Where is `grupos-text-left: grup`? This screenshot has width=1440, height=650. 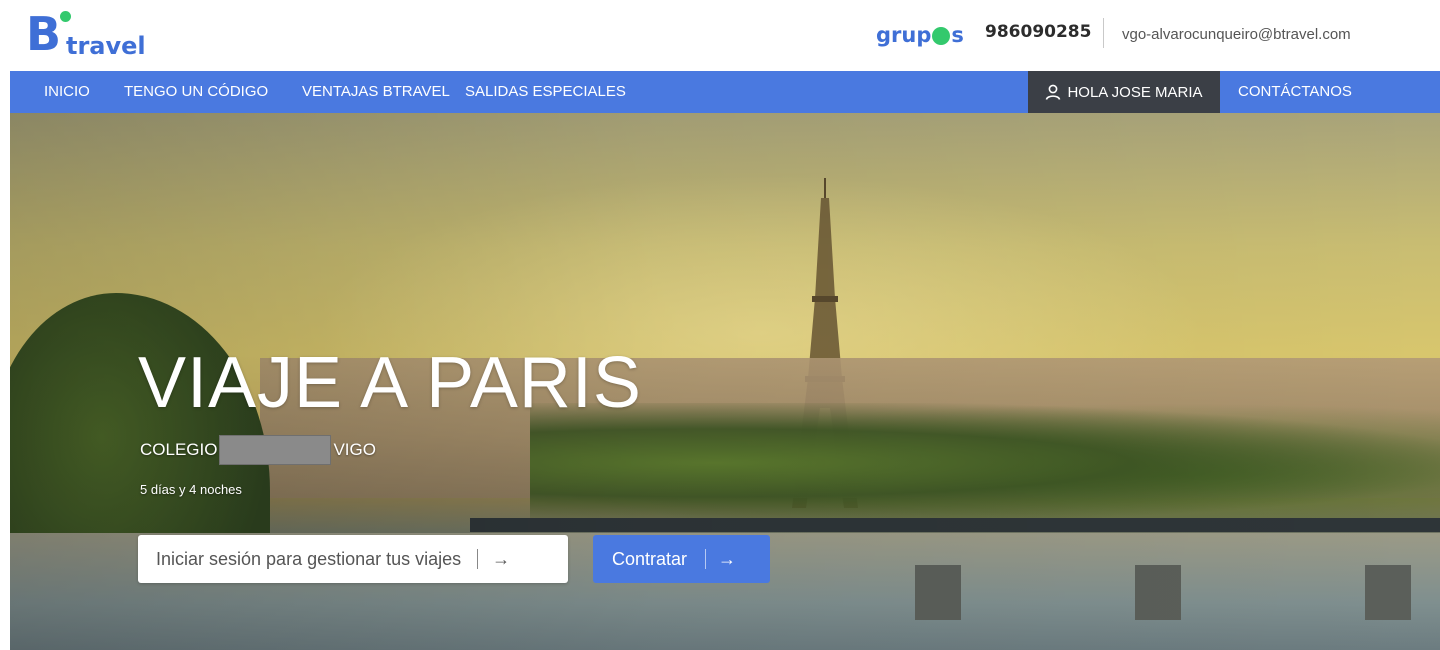 grupos-text-left: grup is located at coordinates (904, 35).